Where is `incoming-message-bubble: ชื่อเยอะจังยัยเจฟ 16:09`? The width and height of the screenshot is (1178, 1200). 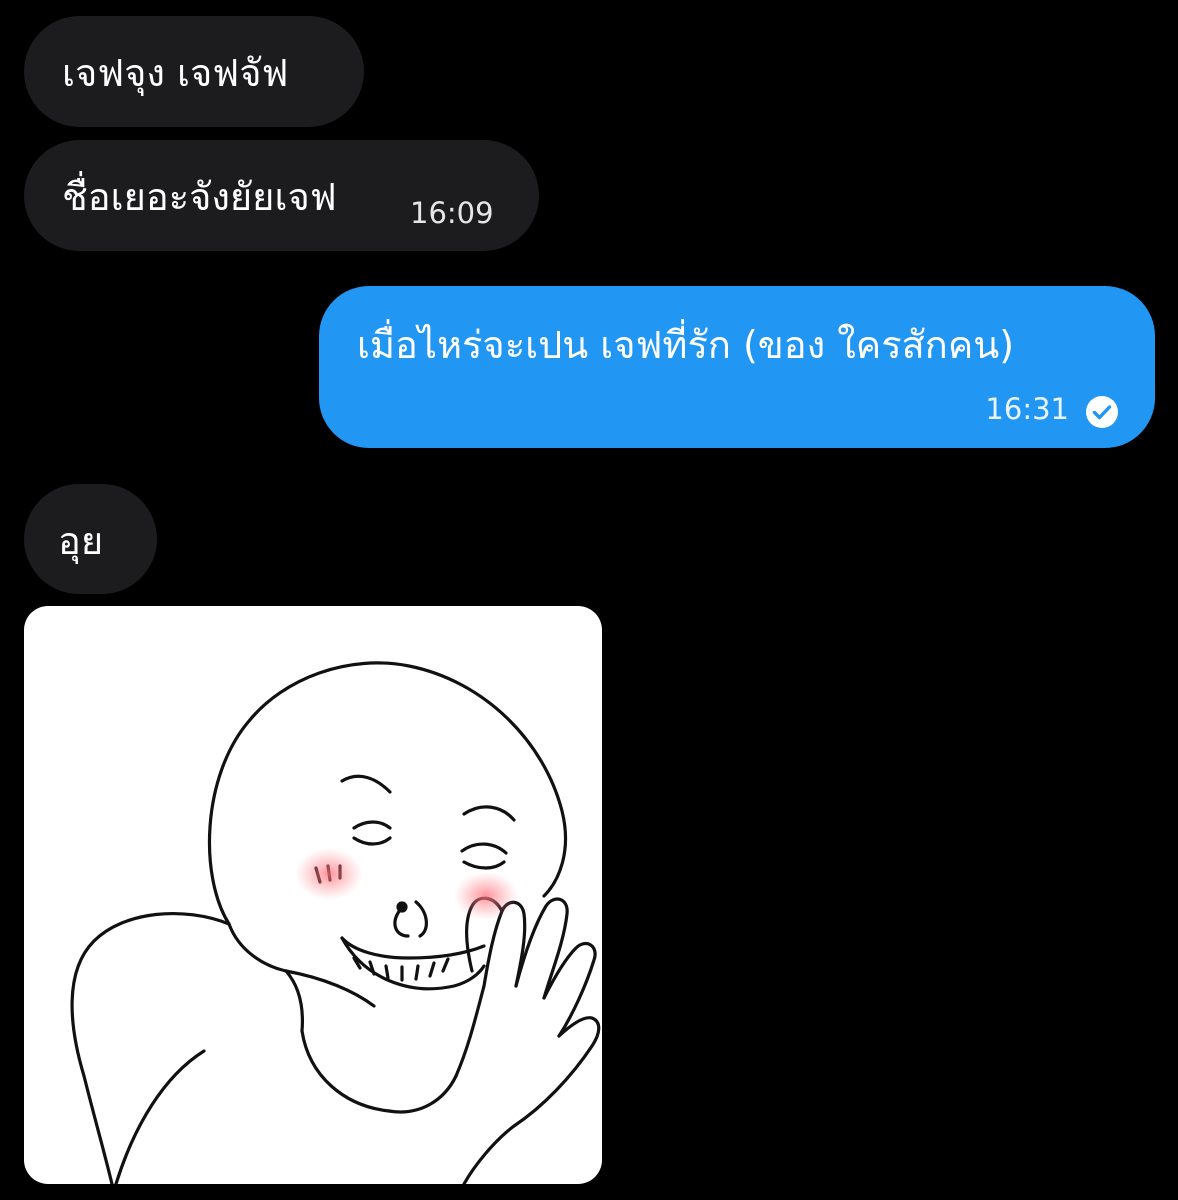 incoming-message-bubble: ชื่อเยอะจังยัยเจฟ 16:09 is located at coordinates (281, 195).